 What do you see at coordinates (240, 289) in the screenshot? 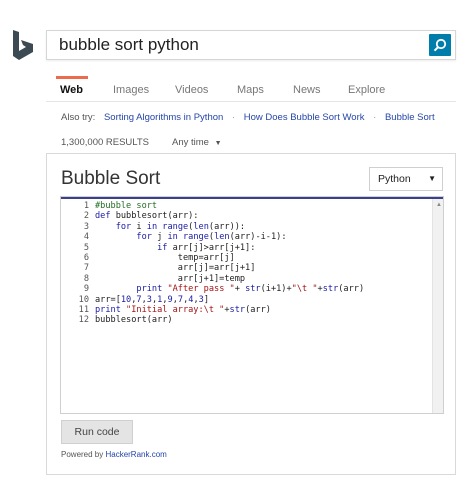
I see `code-token: +` at bounding box center [240, 289].